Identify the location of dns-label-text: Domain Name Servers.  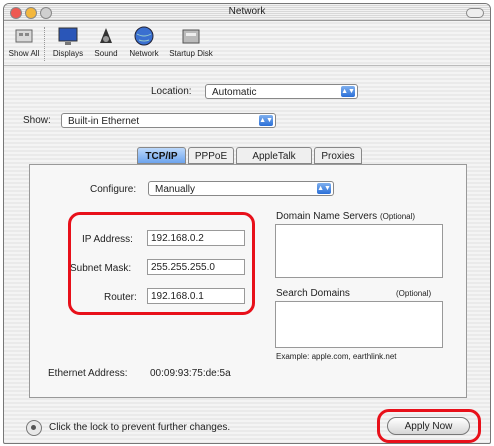
(327, 216).